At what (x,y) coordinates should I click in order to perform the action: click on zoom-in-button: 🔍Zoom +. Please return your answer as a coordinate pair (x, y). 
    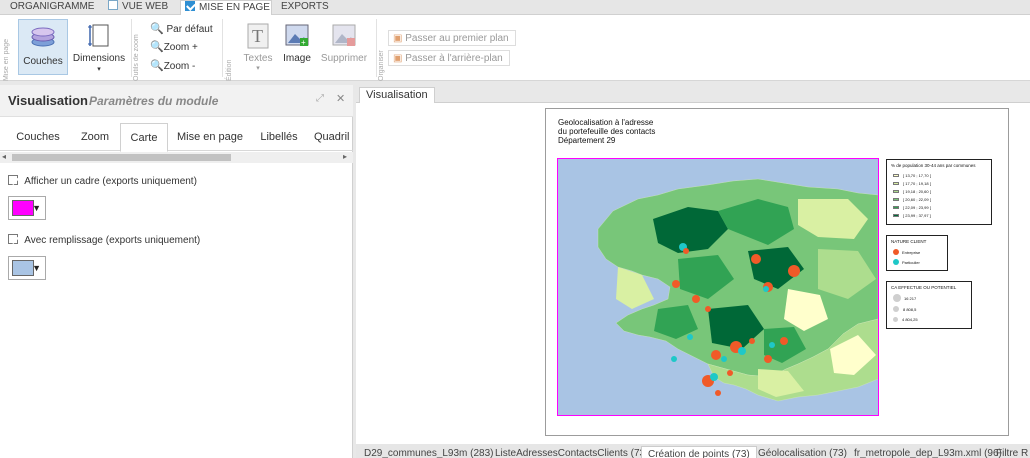
    Looking at the image, I should click on (174, 47).